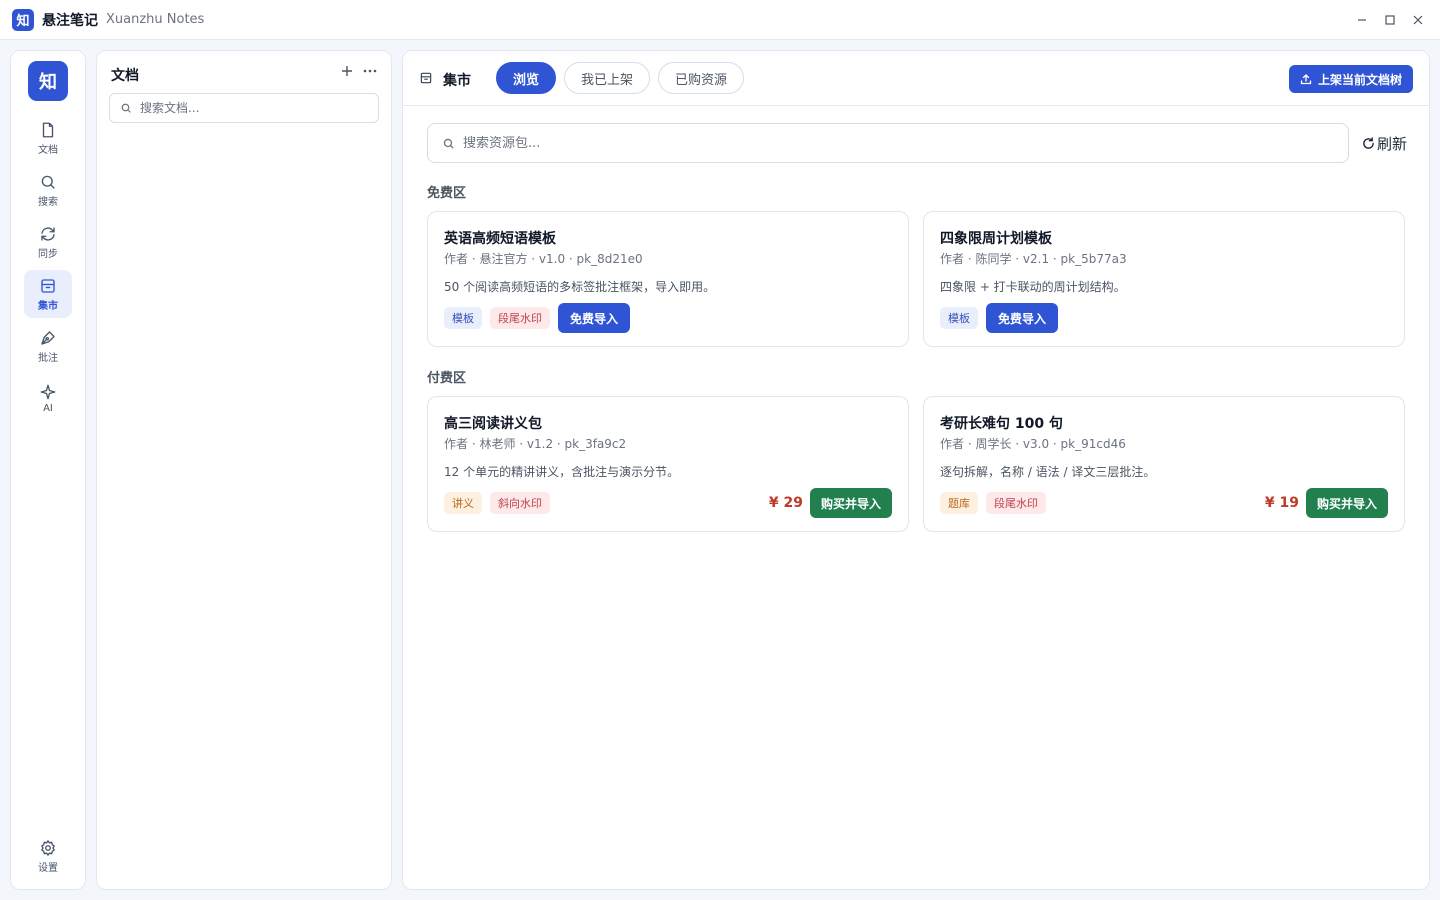  Describe the element at coordinates (48, 294) in the screenshot. I see `nav-item-market: 集市` at that location.